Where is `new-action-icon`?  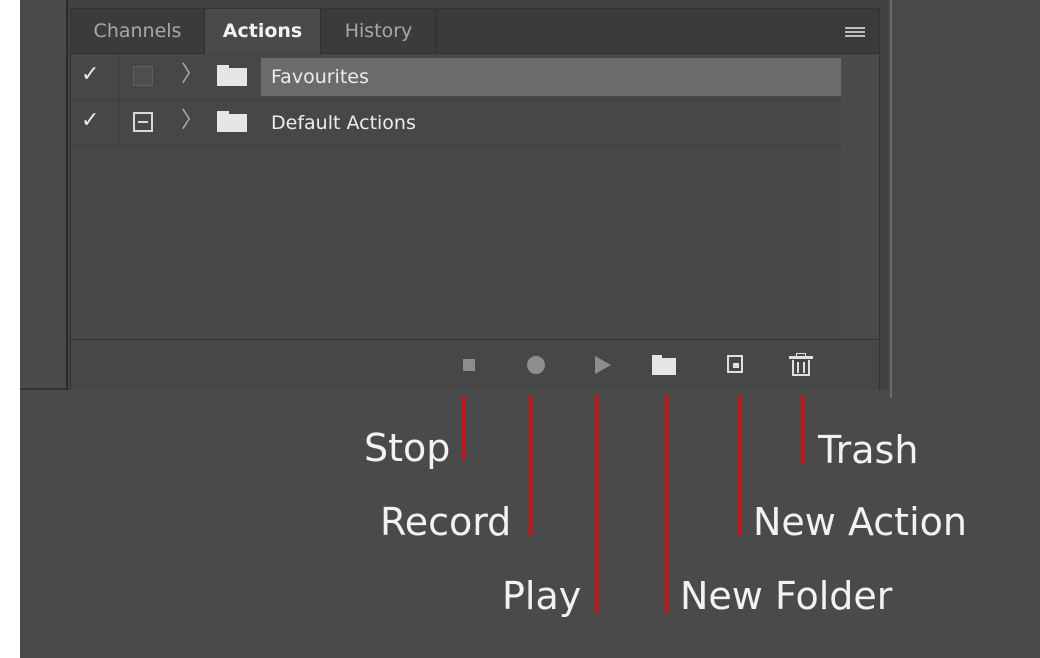
new-action-icon is located at coordinates (737, 365).